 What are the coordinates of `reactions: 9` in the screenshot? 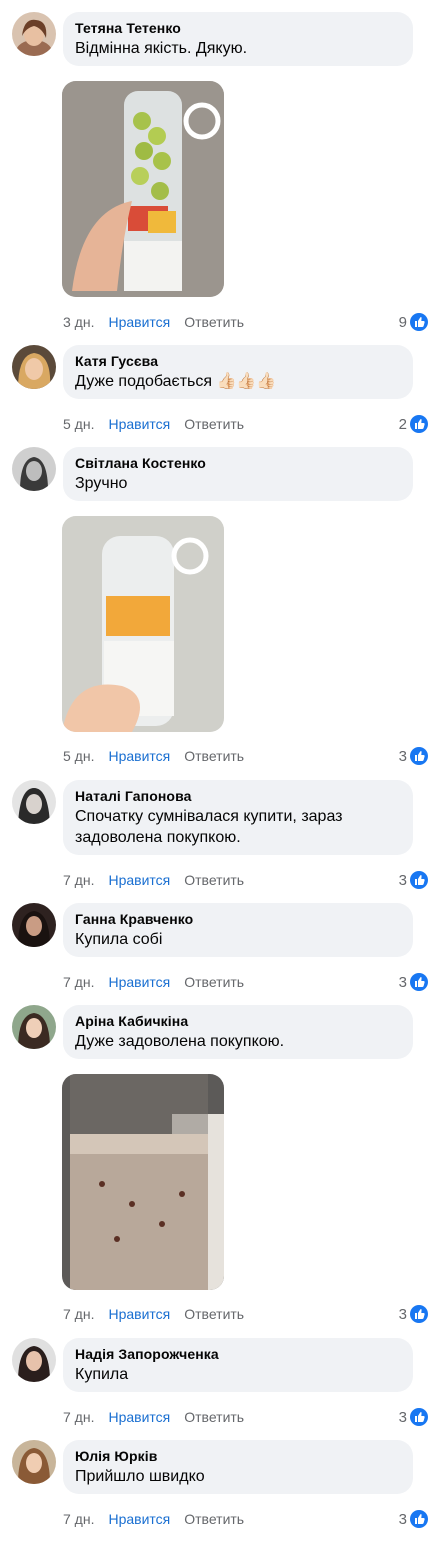 It's located at (413, 322).